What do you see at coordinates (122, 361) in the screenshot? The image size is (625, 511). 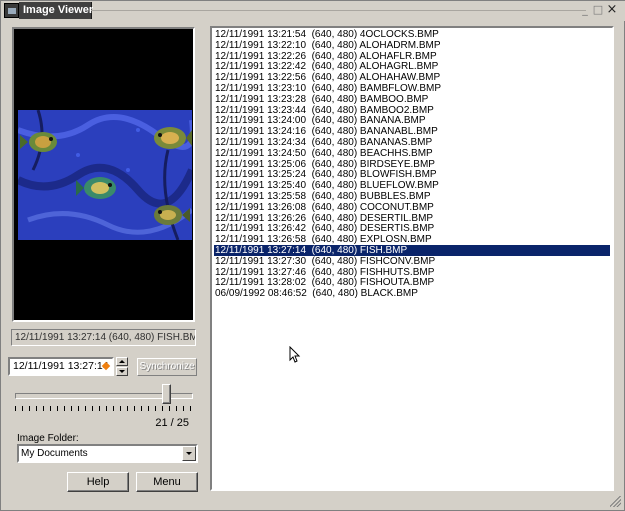 I see `spin-up-button` at bounding box center [122, 361].